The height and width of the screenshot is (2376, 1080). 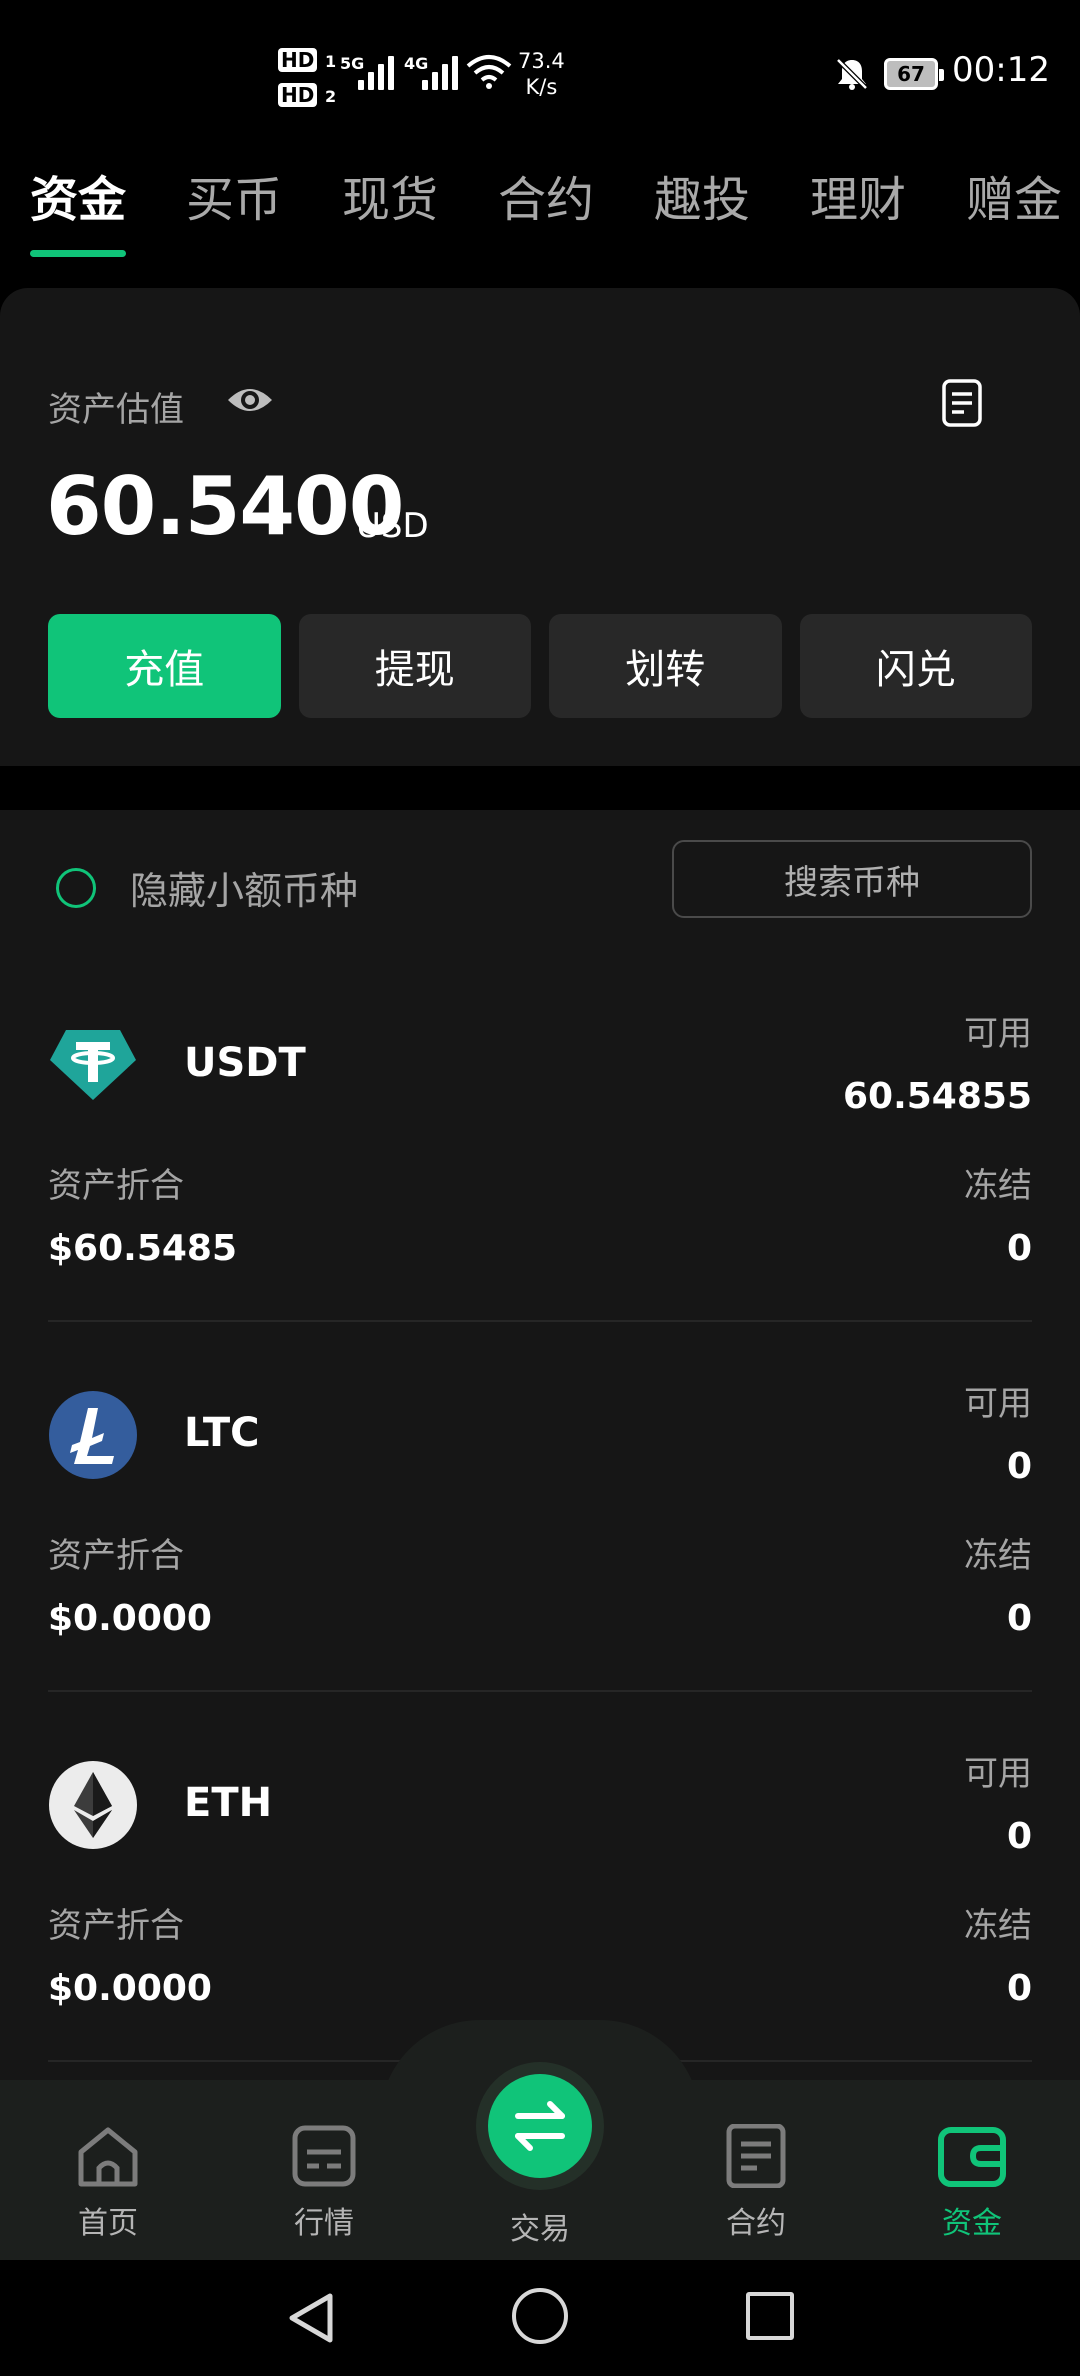 What do you see at coordinates (164, 666) in the screenshot?
I see `deposit-button: 充值` at bounding box center [164, 666].